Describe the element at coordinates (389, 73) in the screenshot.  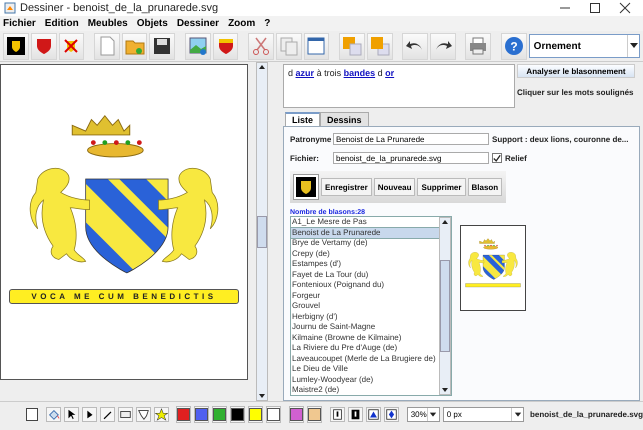
I see `blazon-link: or` at that location.